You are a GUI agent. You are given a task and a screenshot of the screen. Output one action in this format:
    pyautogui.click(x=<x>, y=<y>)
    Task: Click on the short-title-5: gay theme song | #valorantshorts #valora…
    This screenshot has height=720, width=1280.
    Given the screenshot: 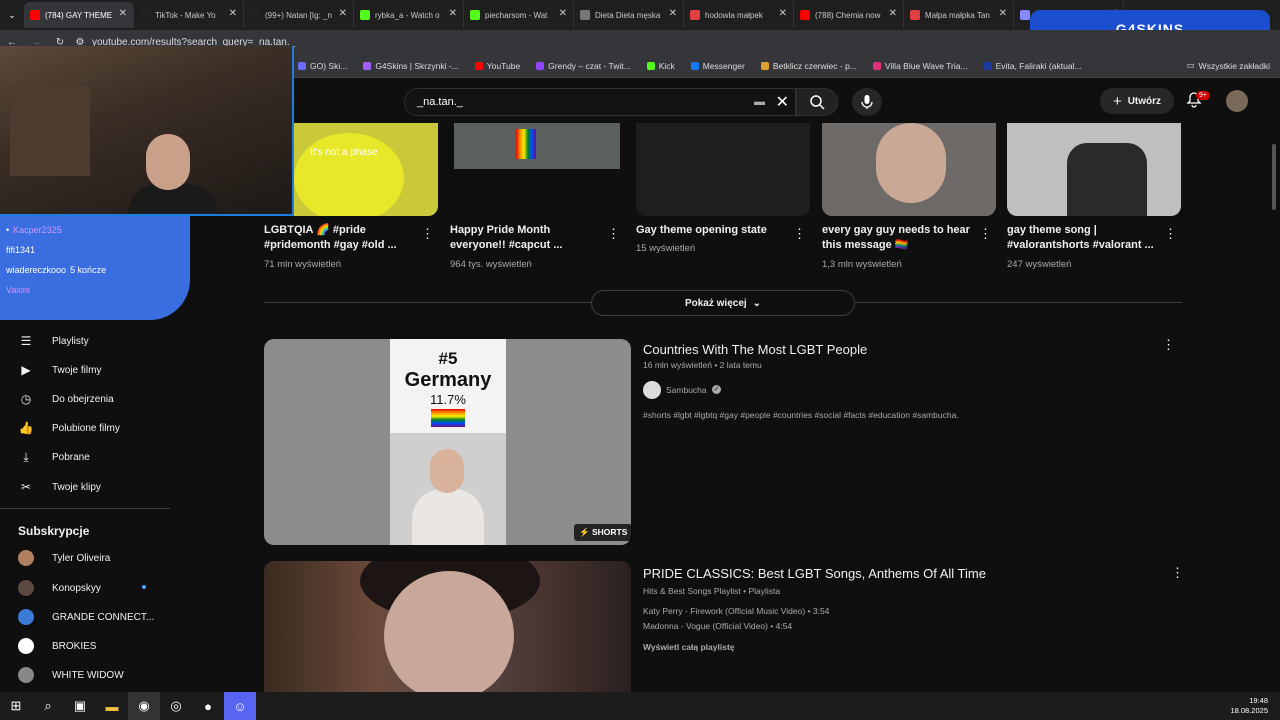 What is the action you would take?
    pyautogui.click(x=1085, y=238)
    